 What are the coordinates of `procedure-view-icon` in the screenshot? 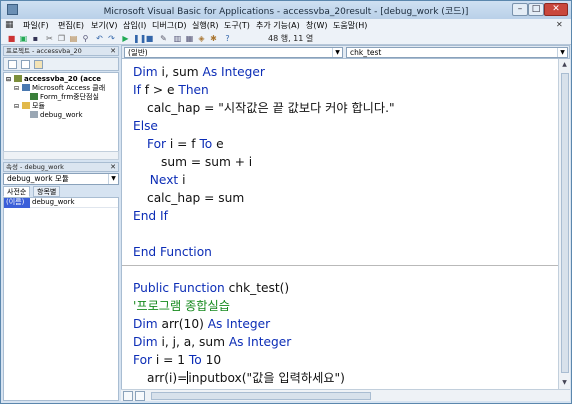 It's located at (128, 396).